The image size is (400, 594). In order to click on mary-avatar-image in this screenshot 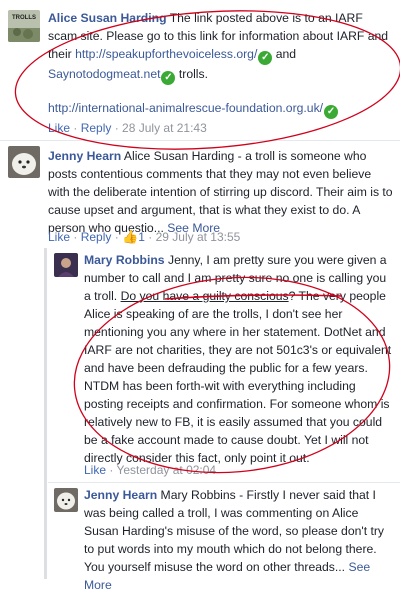, I will do `click(66, 265)`.